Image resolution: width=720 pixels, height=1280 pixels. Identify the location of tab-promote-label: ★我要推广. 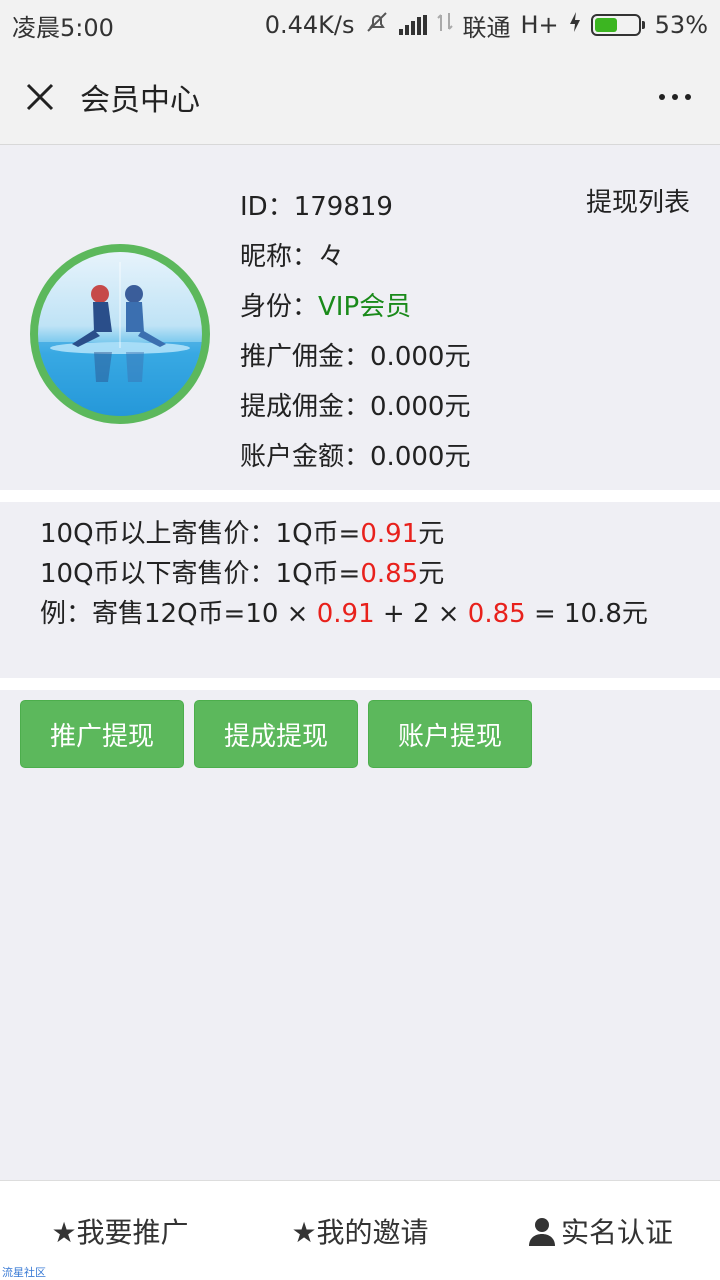
(120, 1232).